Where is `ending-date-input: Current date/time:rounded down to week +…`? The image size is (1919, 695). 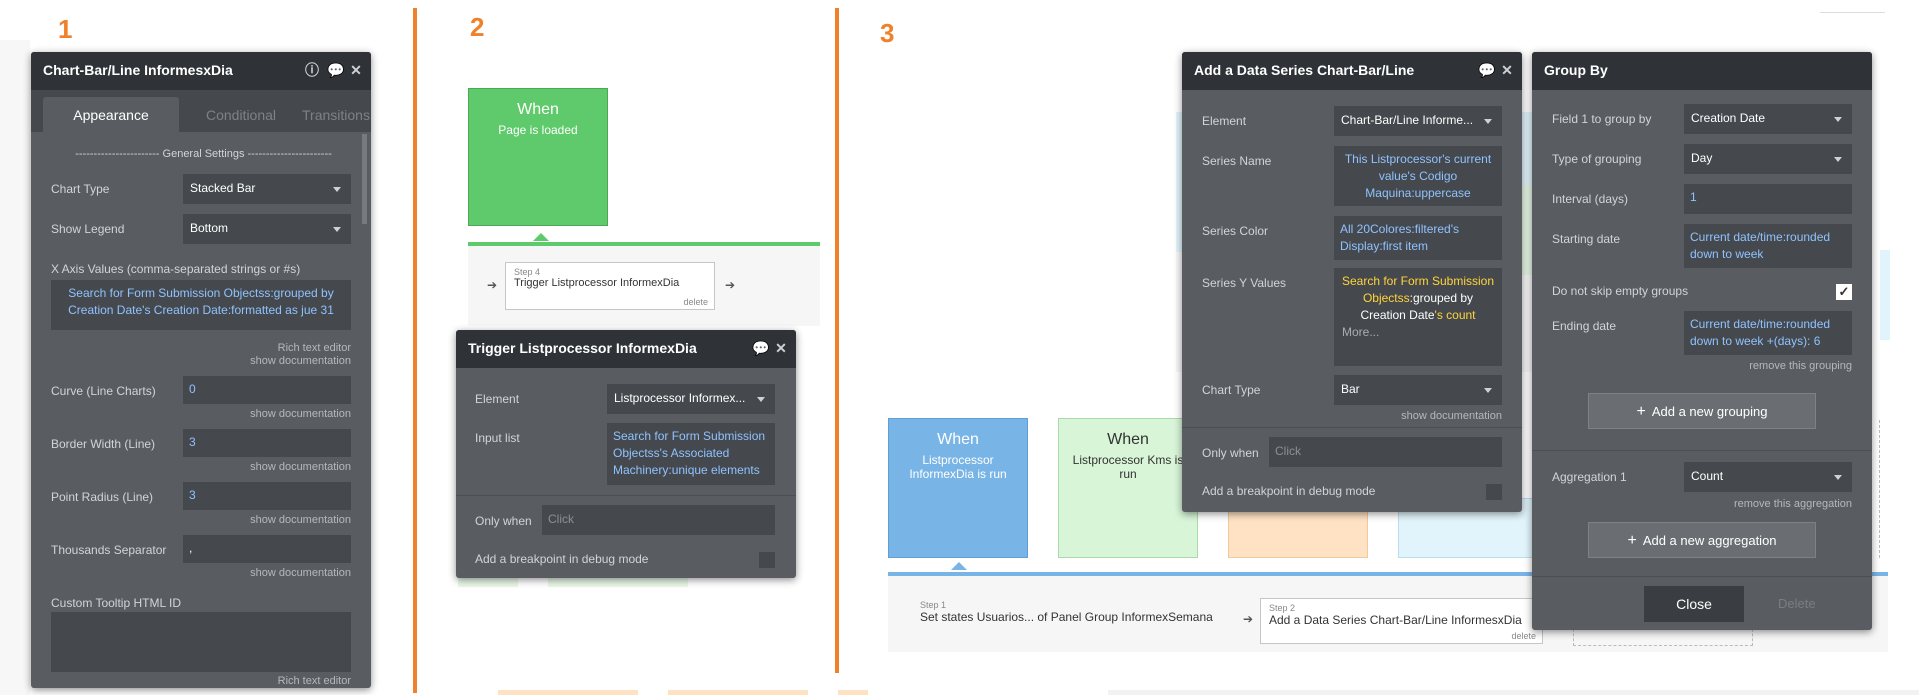
ending-date-input: Current date/time:rounded down to week +… is located at coordinates (1768, 333).